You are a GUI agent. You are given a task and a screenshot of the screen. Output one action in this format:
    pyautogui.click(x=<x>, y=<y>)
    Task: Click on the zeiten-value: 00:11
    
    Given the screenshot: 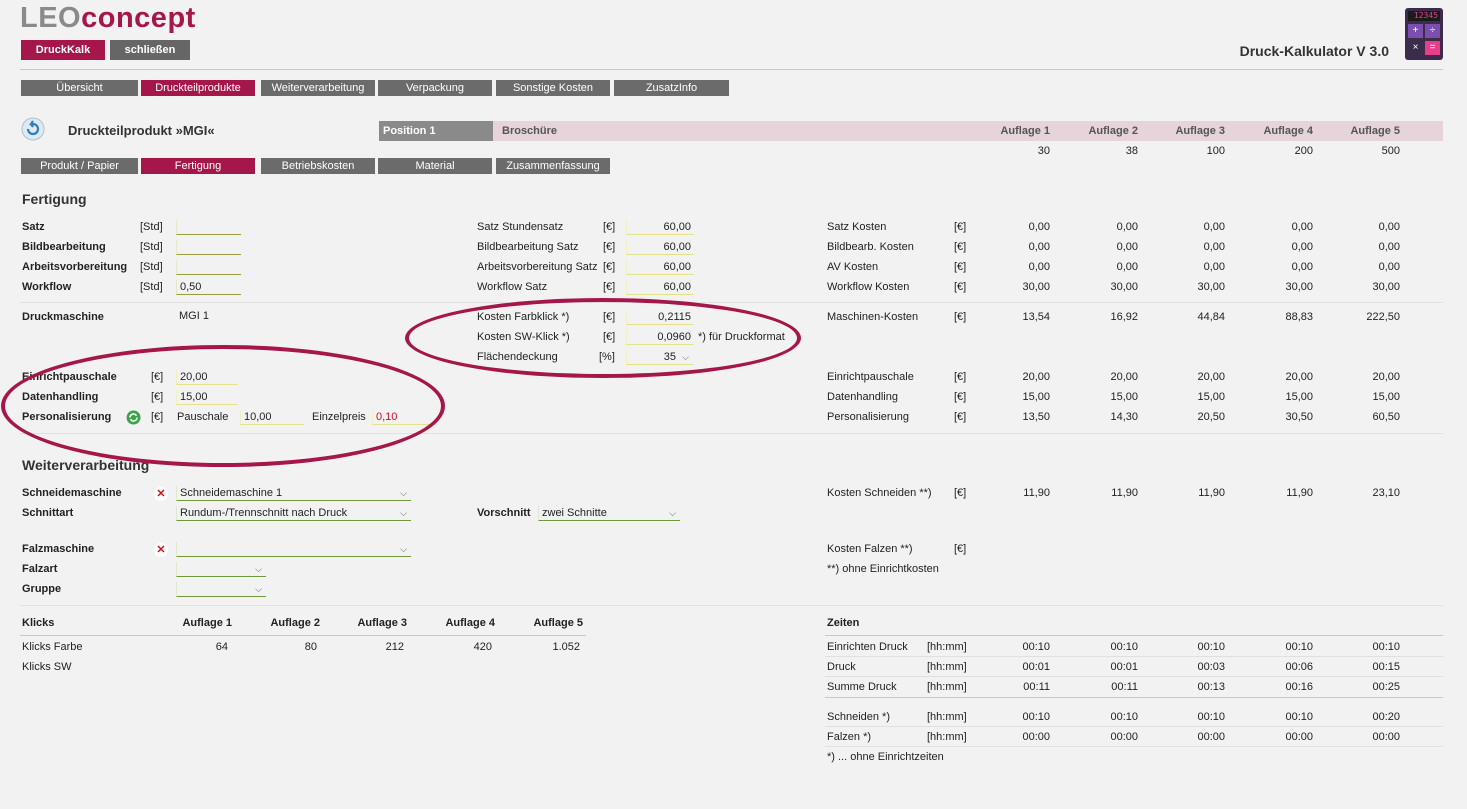 What is the action you would take?
    pyautogui.click(x=1036, y=687)
    